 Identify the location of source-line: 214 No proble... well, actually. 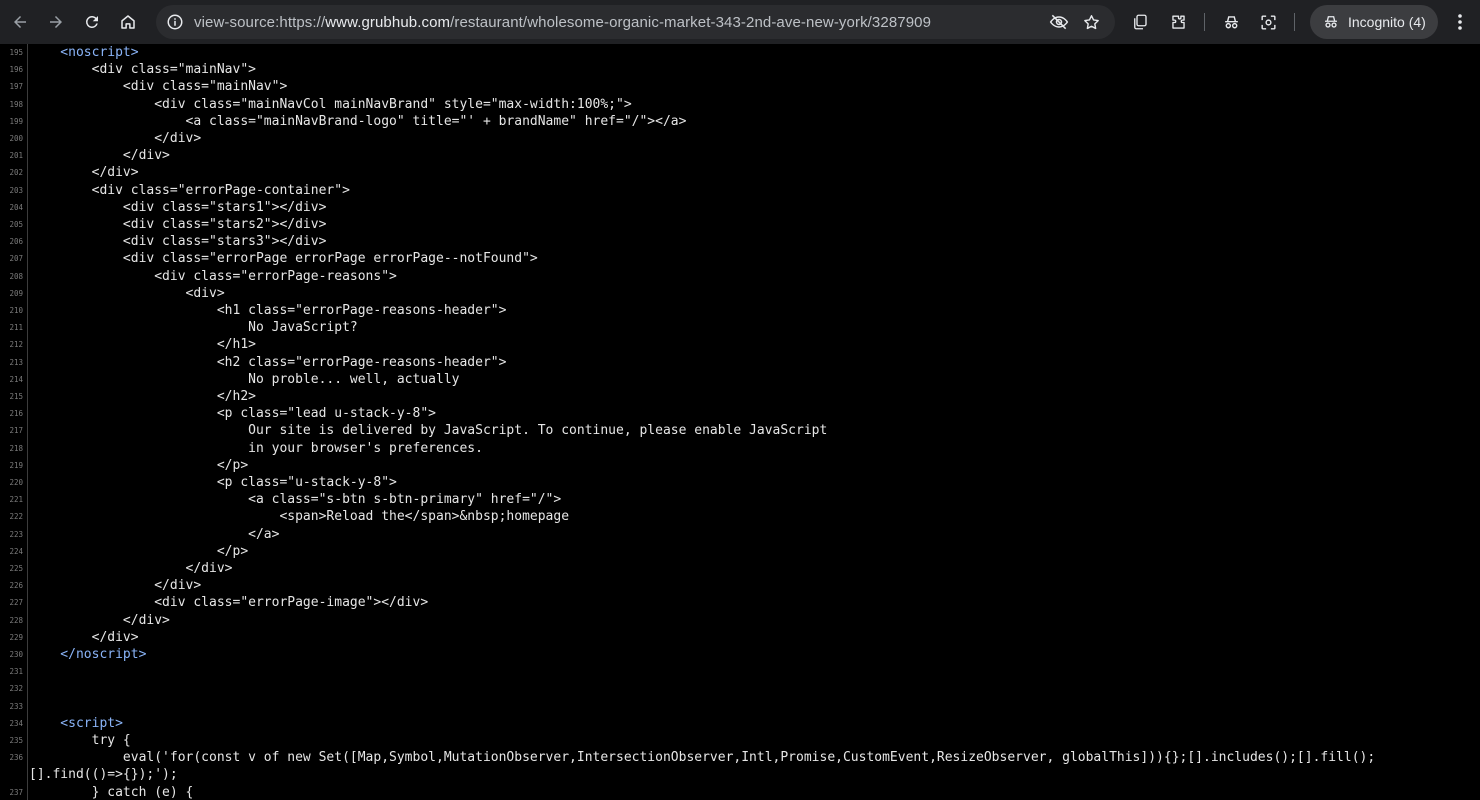
(740, 379).